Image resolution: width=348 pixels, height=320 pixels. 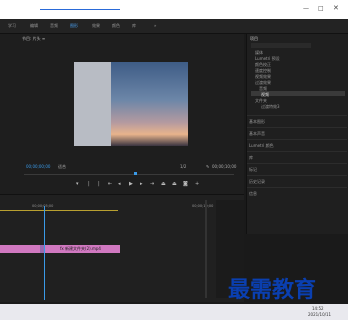 I want to click on program-label: 节目: 片头 ≡, so click(x=34, y=38).